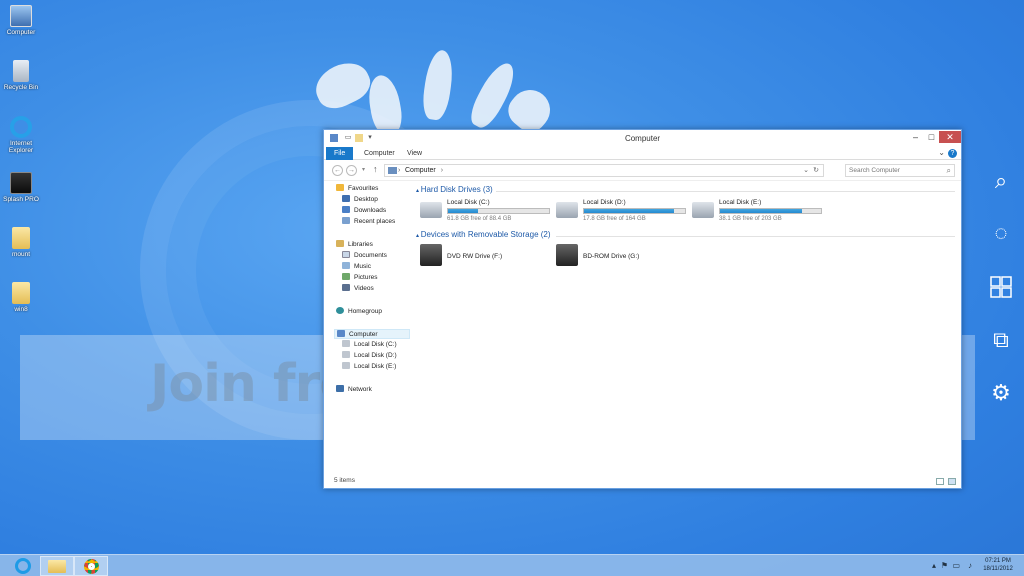 This screenshot has width=1024, height=576. I want to click on drive-usage-fill, so click(629, 211).